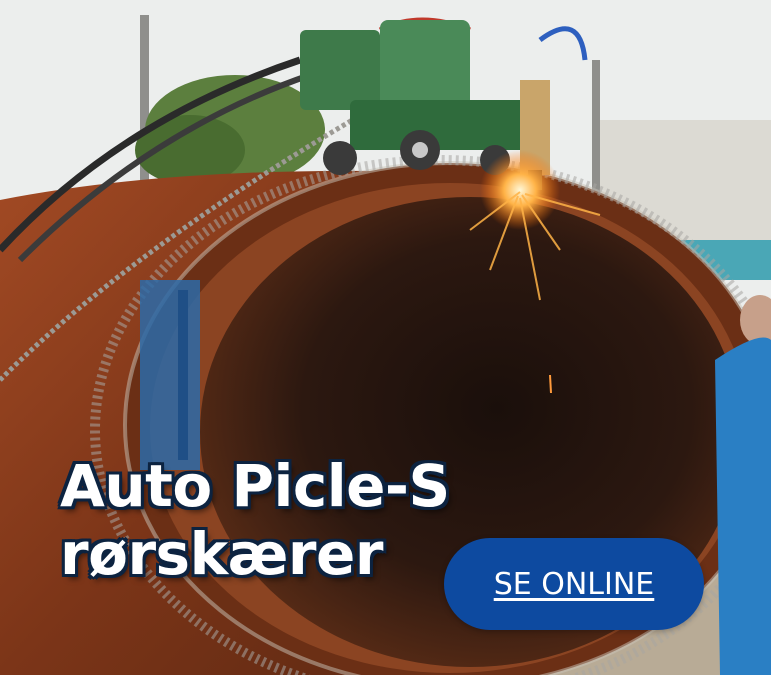 The height and width of the screenshot is (675, 771). I want to click on see-online-button: SE ONLINE, so click(574, 584).